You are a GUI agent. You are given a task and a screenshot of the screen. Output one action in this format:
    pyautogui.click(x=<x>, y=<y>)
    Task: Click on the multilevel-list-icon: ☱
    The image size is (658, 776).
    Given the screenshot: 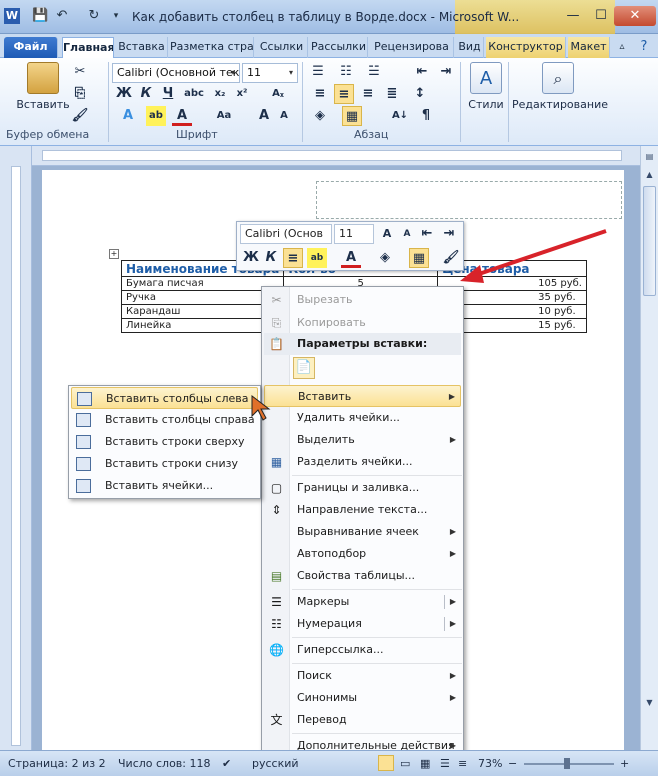 What is the action you would take?
    pyautogui.click(x=374, y=72)
    